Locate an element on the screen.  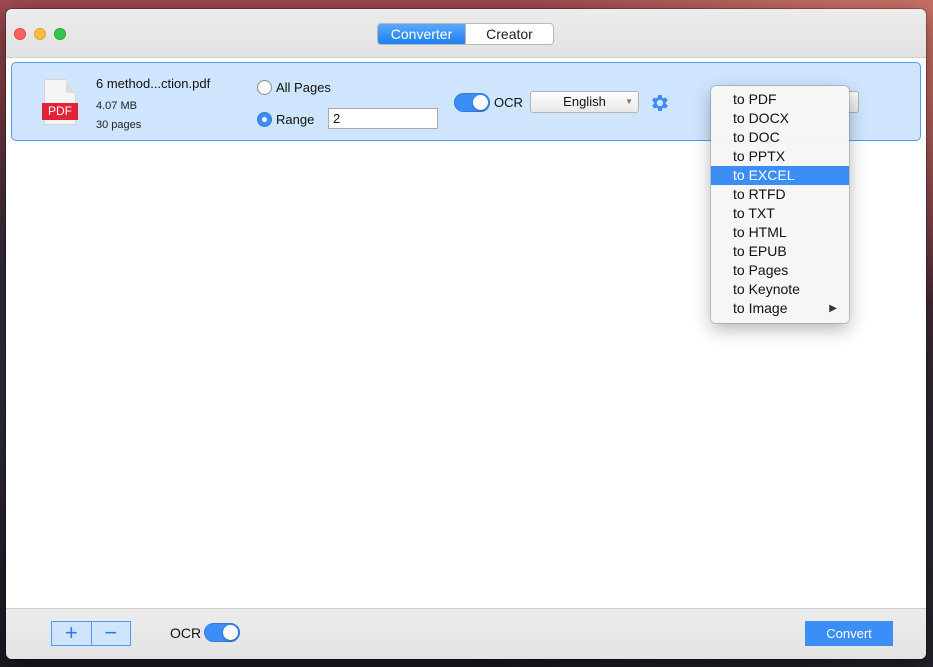
menu-item-html: to HTML is located at coordinates (780, 232).